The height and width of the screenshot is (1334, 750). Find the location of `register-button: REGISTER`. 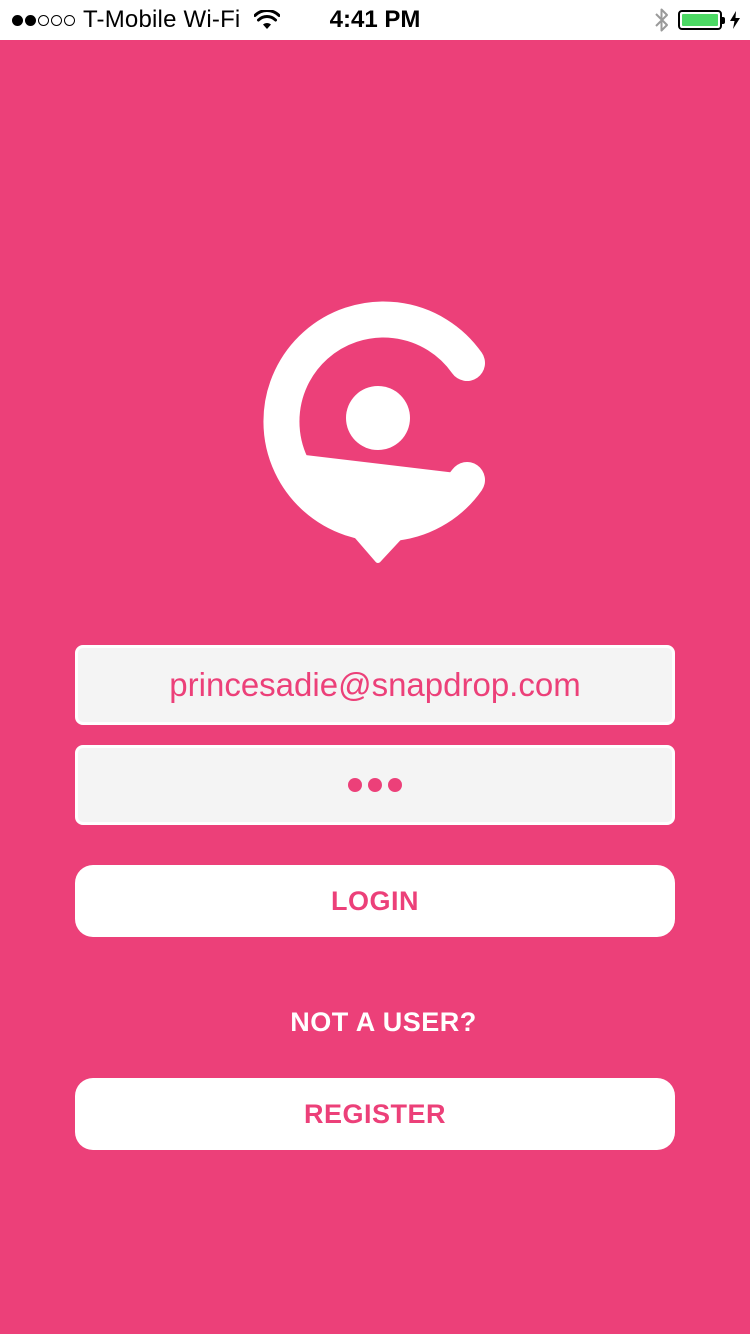

register-button: REGISTER is located at coordinates (375, 1114).